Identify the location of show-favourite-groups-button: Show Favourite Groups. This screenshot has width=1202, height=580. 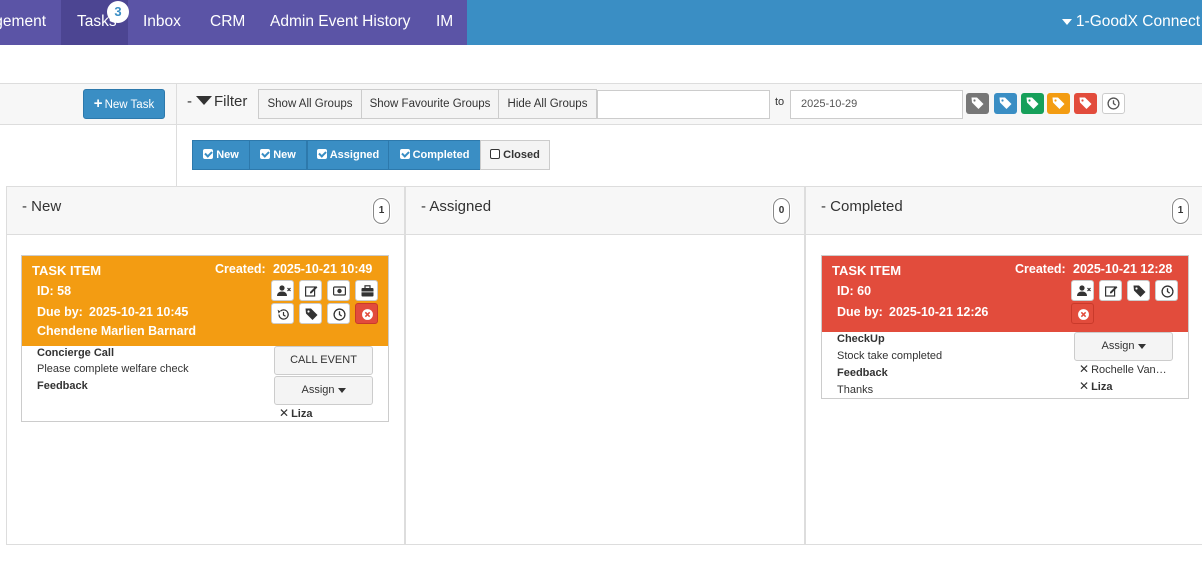
(430, 104).